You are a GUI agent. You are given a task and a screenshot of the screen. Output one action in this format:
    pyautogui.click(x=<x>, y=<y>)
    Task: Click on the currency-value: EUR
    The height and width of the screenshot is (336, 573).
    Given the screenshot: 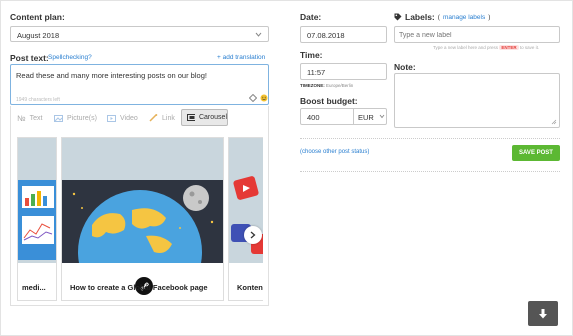 What is the action you would take?
    pyautogui.click(x=366, y=117)
    